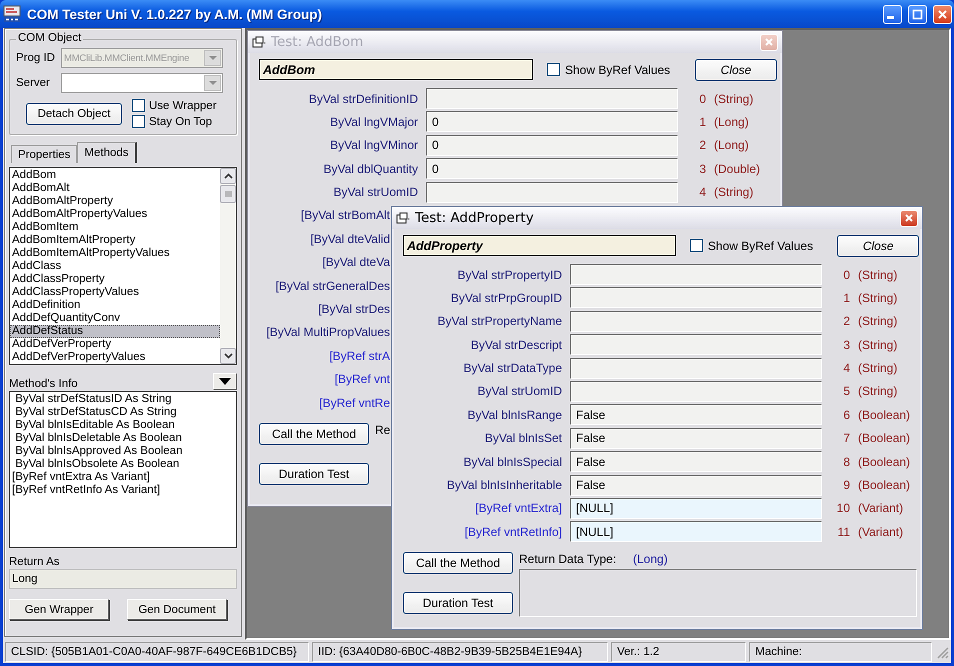 The width and height of the screenshot is (954, 666). Describe the element at coordinates (115, 331) in the screenshot. I see `method-item: AddDefStatus` at that location.